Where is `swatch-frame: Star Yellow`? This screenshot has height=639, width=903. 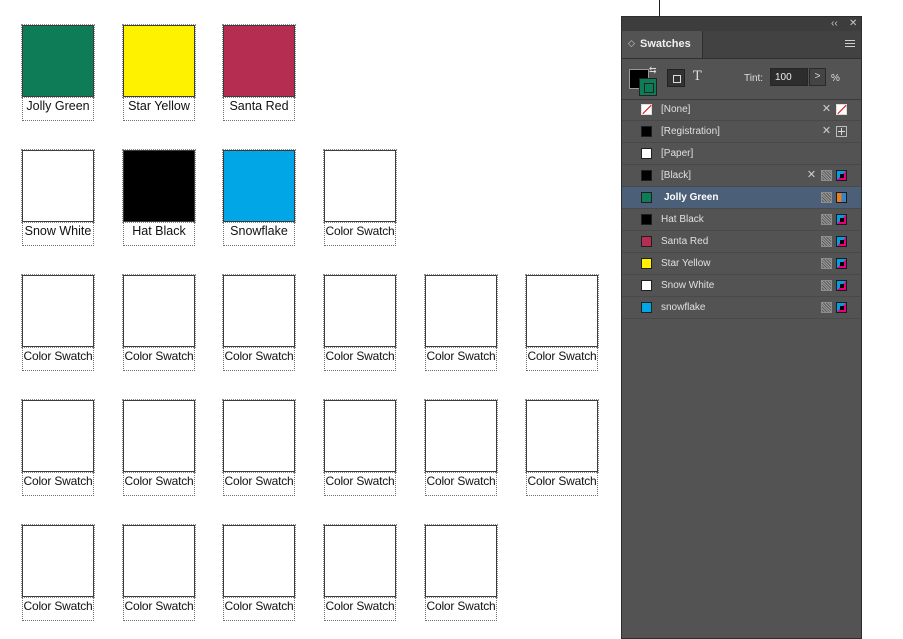
swatch-frame: Star Yellow is located at coordinates (159, 73).